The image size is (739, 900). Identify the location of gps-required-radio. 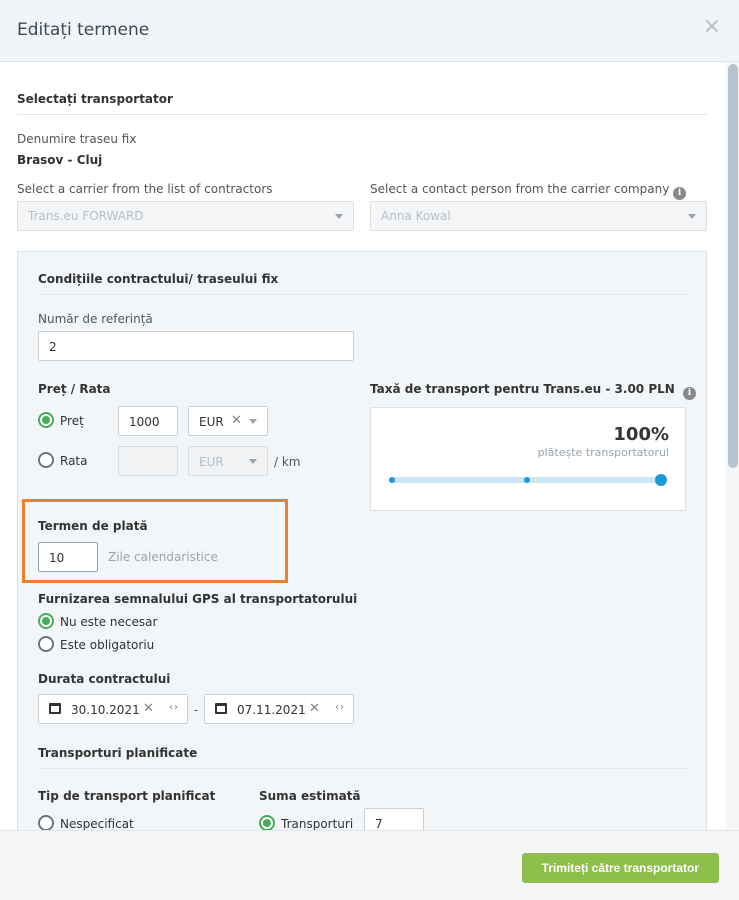
(46, 644).